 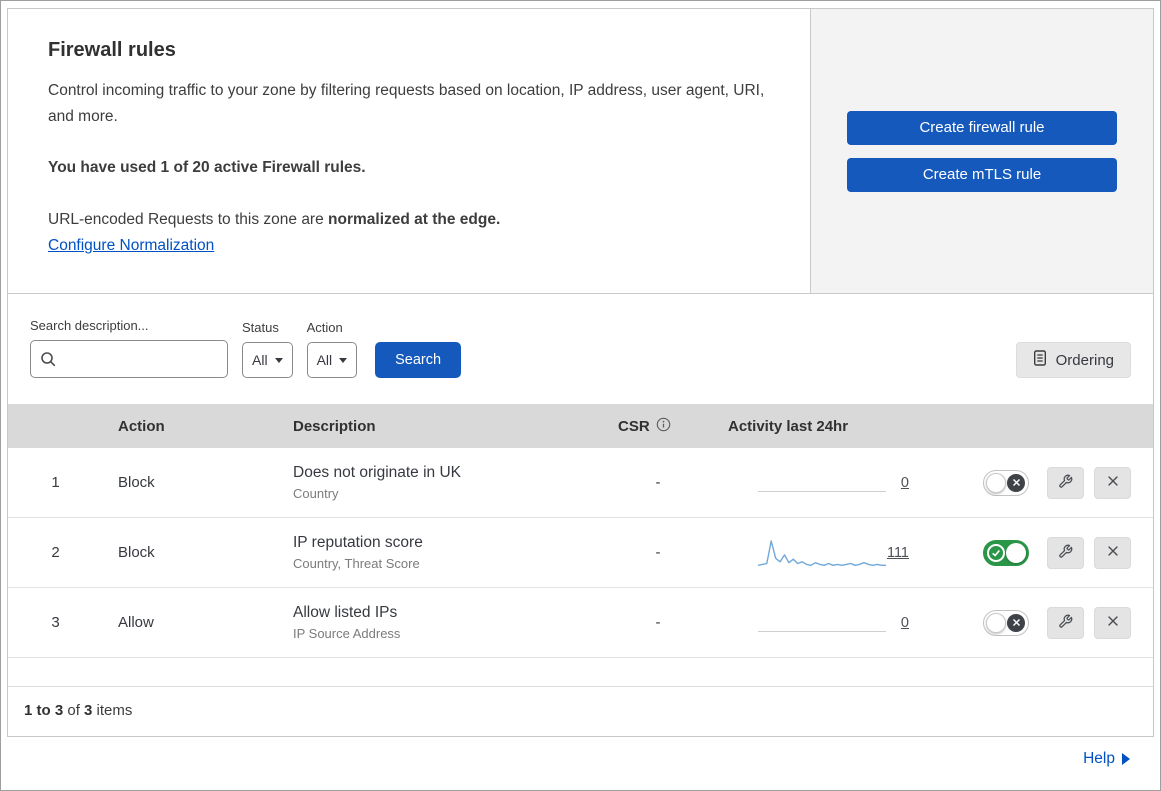 What do you see at coordinates (898, 553) in the screenshot?
I see `activity-count-link: 111` at bounding box center [898, 553].